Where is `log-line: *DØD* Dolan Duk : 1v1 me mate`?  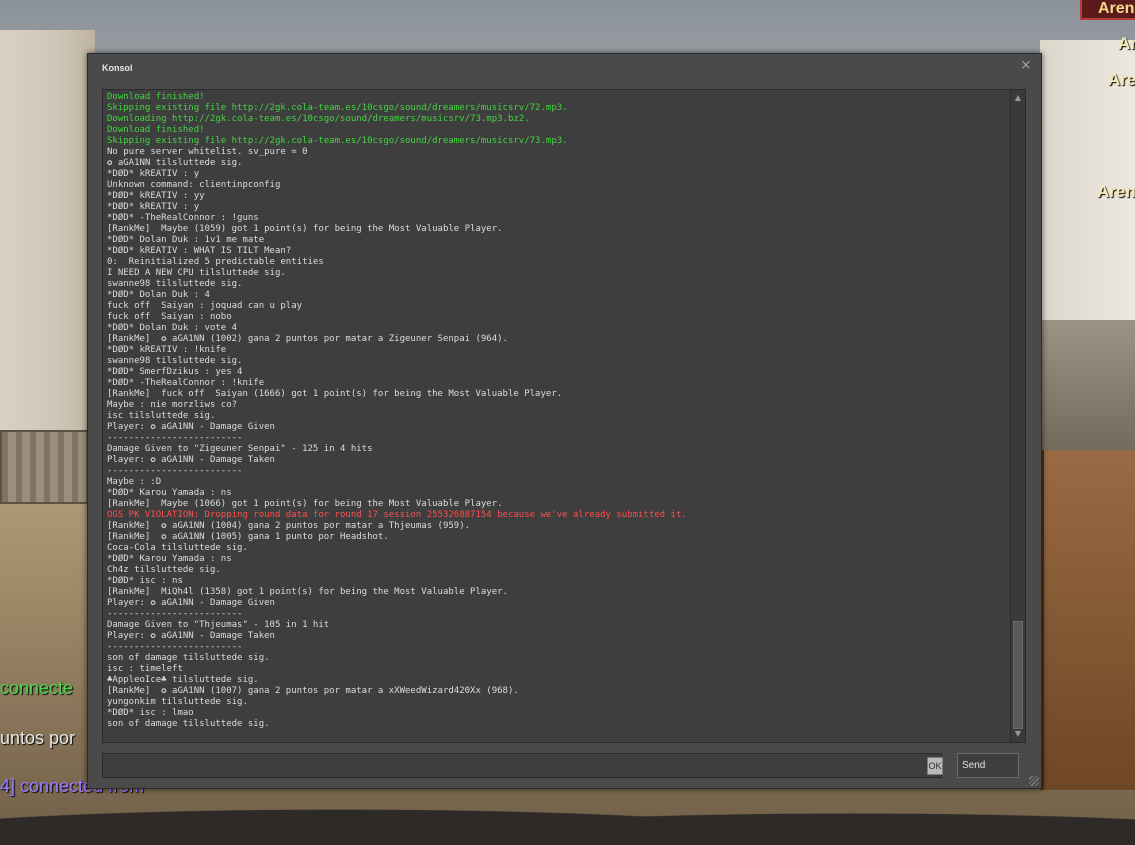
log-line: *DØD* Dolan Duk : 1v1 me mate is located at coordinates (186, 240).